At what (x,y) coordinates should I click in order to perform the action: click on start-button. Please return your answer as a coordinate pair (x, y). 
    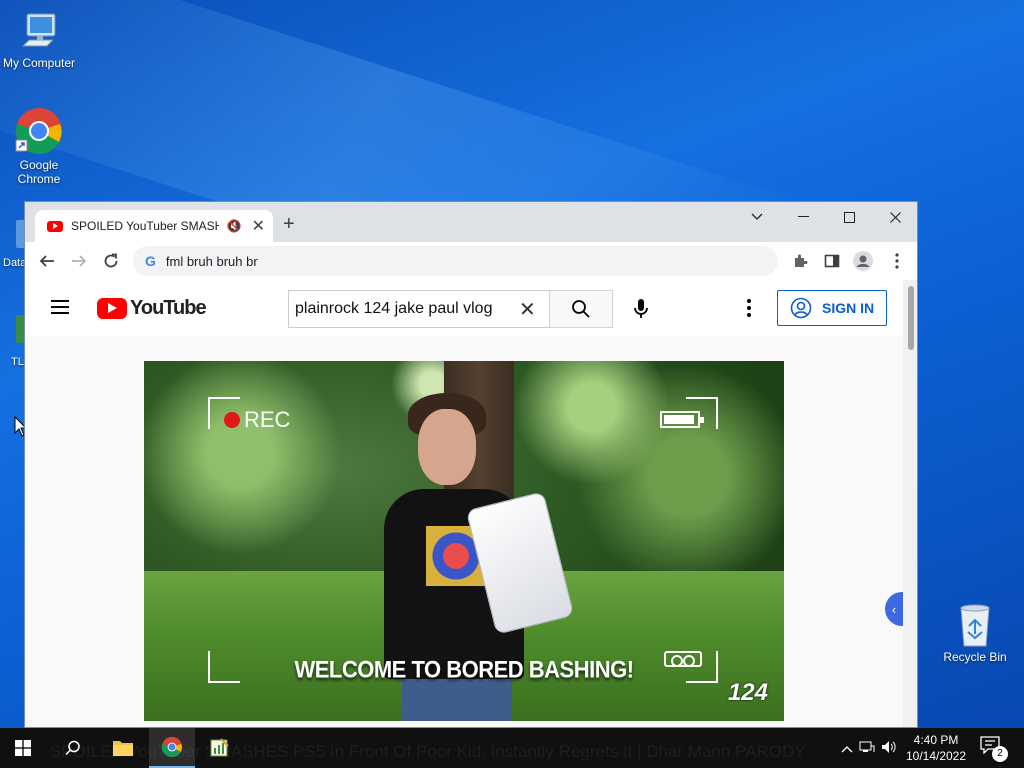
    Looking at the image, I should click on (23, 748).